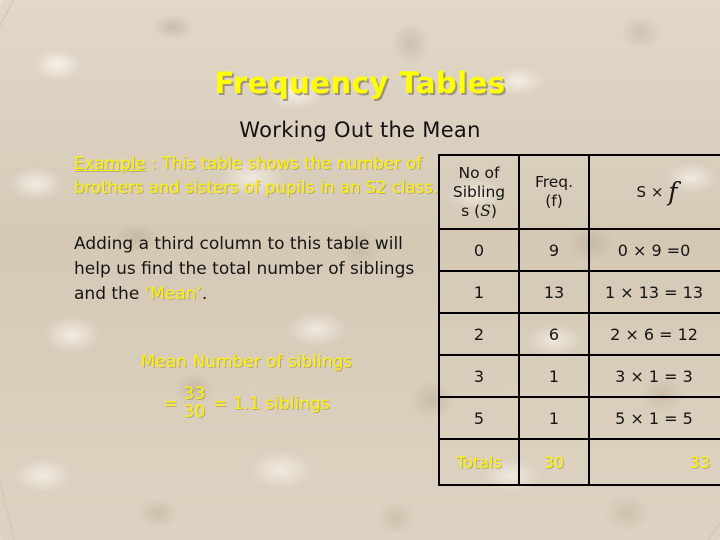  What do you see at coordinates (479, 462) in the screenshot?
I see `totals-label: Totals` at bounding box center [479, 462].